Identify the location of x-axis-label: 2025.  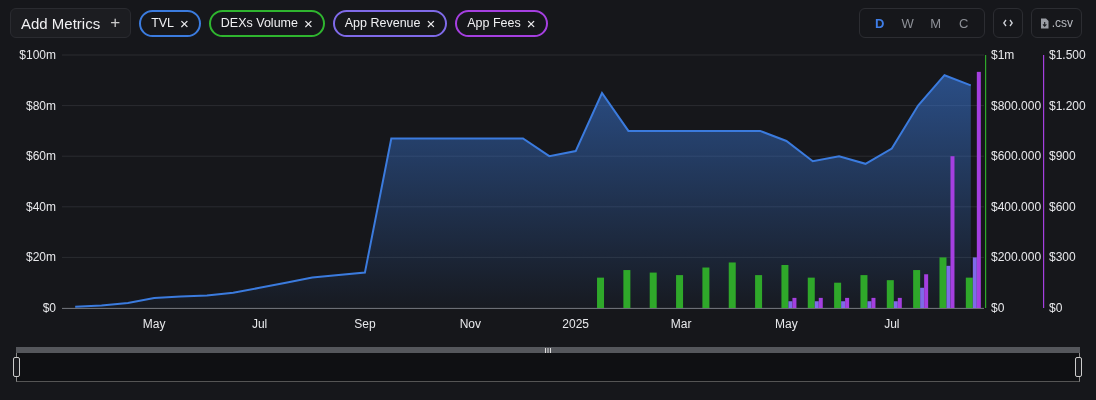
(576, 324).